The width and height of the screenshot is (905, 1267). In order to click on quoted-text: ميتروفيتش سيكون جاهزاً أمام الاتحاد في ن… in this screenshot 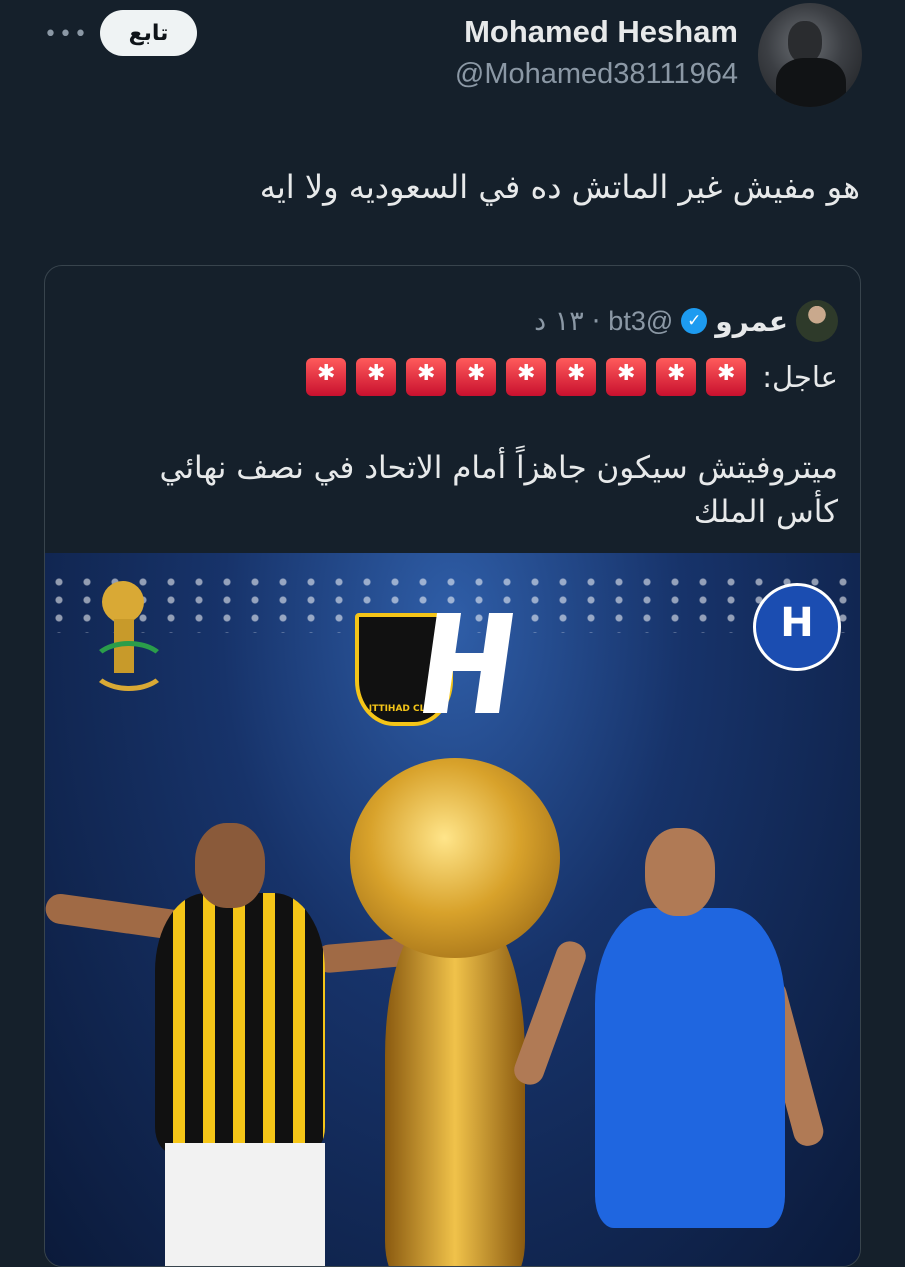, I will do `click(458, 490)`.